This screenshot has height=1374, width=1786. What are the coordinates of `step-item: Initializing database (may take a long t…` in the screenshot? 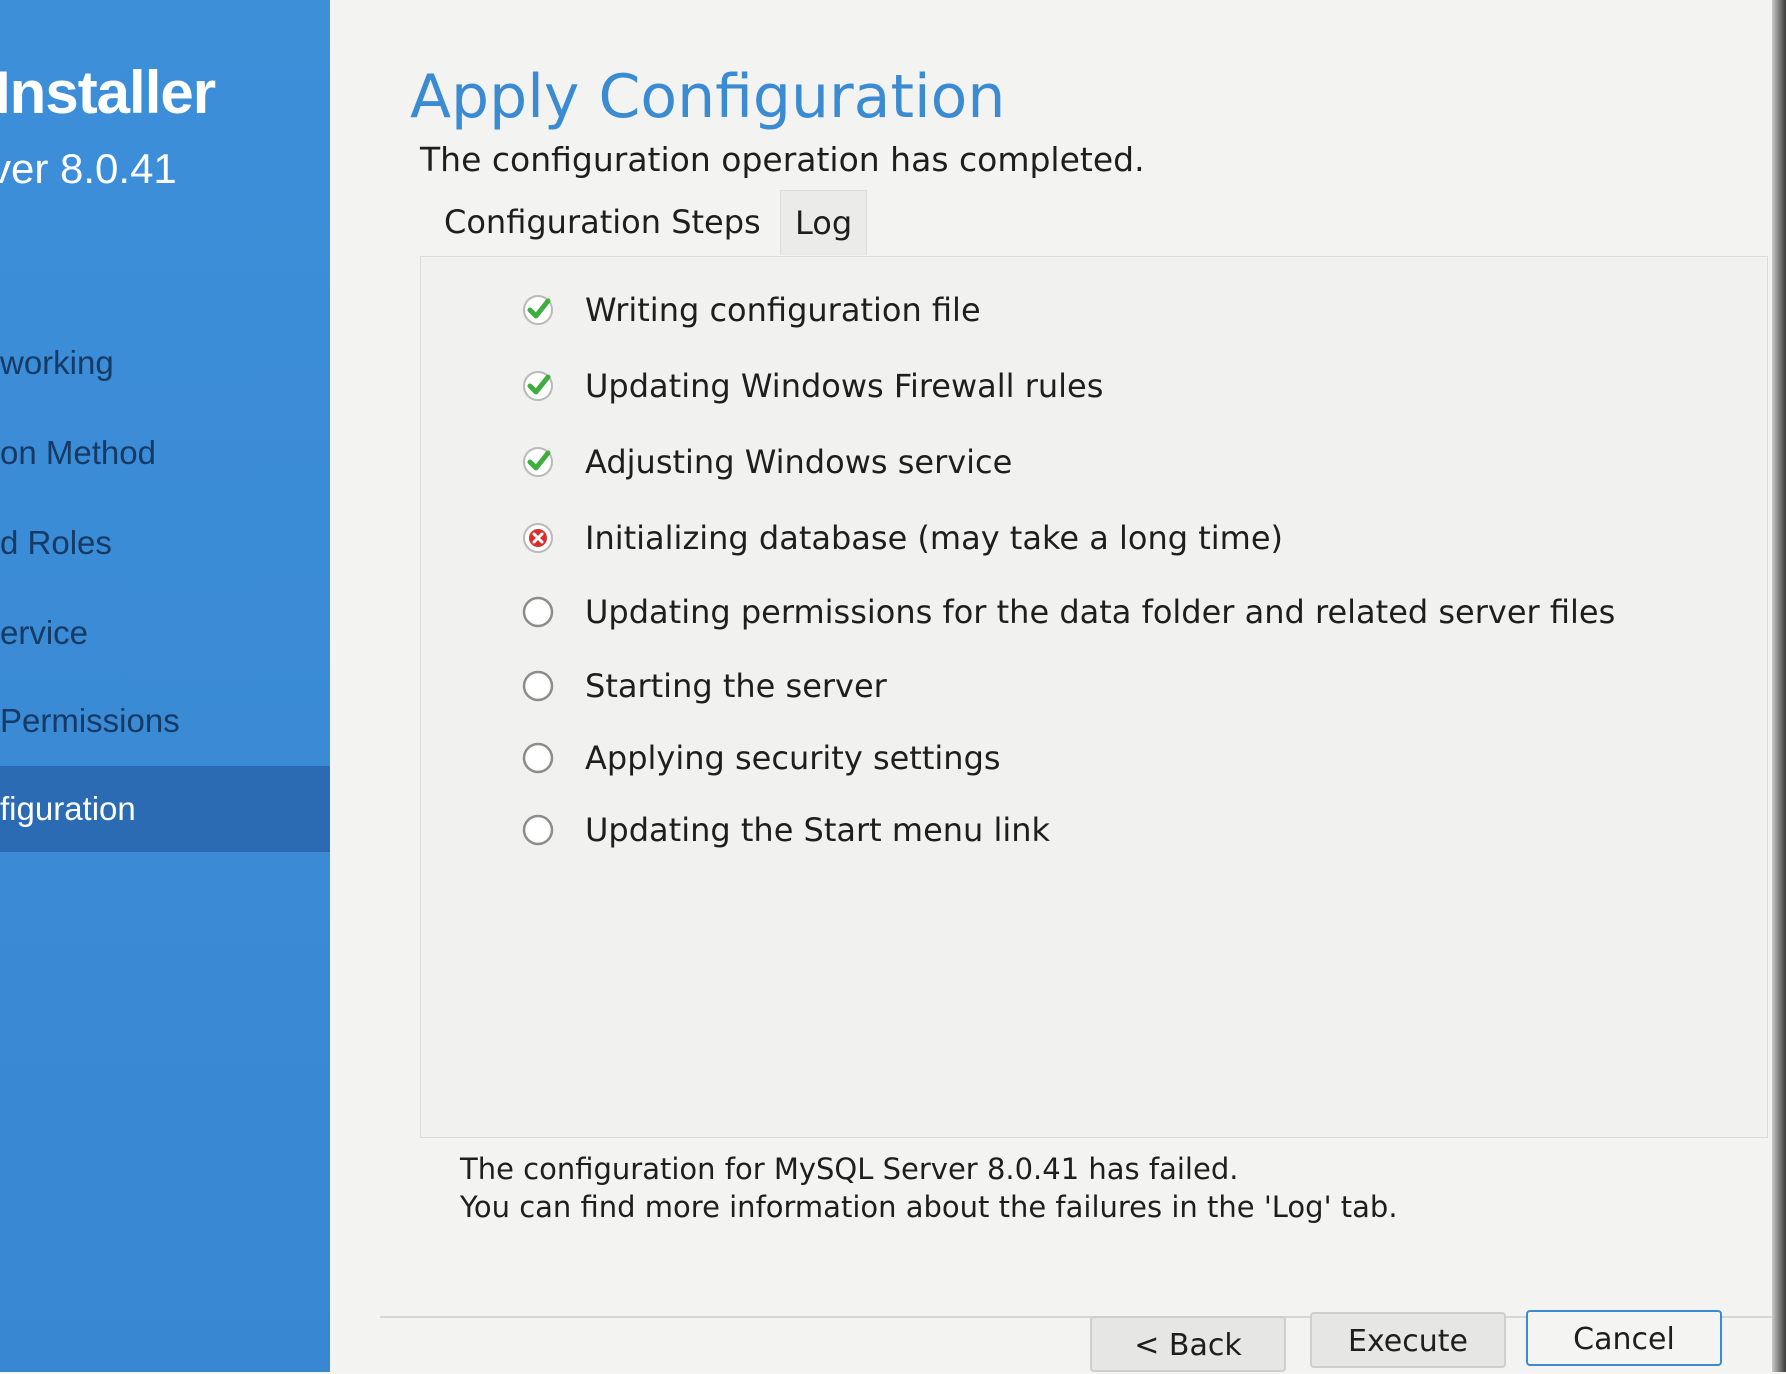 It's located at (902, 538).